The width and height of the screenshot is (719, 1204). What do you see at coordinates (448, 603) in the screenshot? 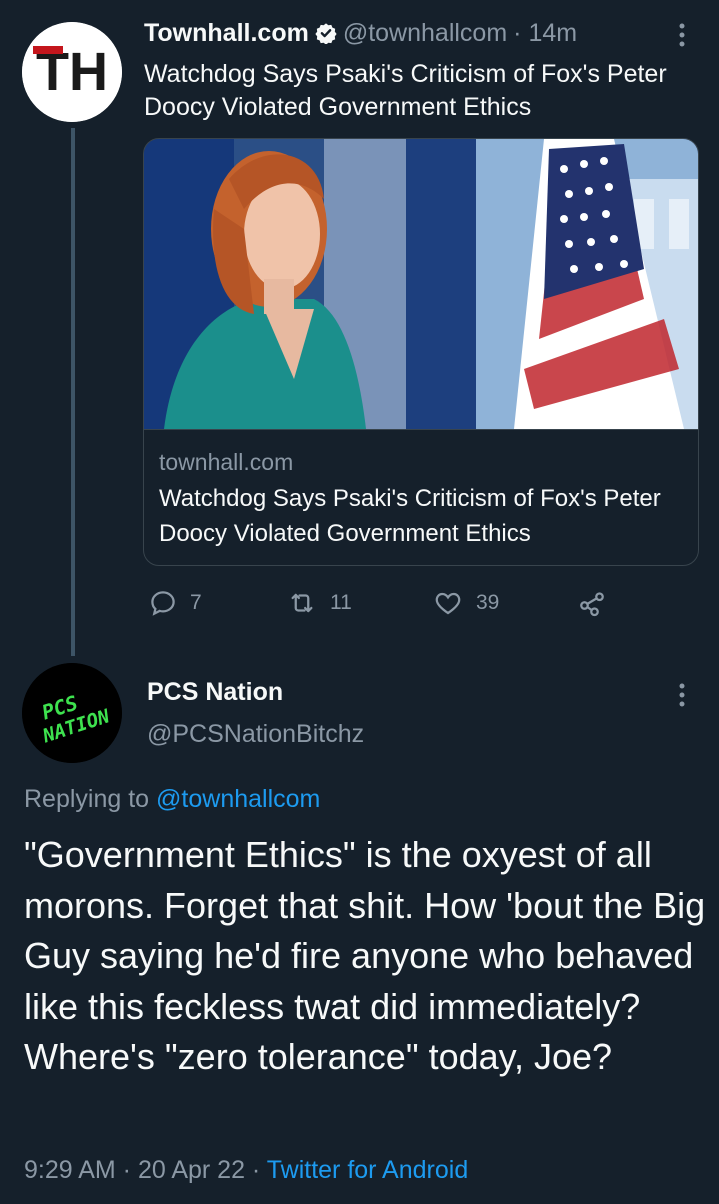
I see `like-icon` at bounding box center [448, 603].